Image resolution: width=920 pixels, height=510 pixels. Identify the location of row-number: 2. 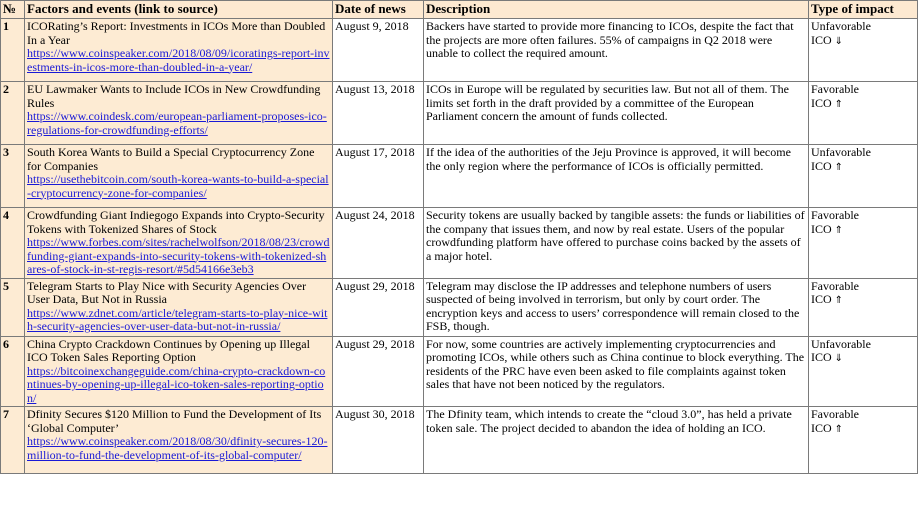
(12, 113).